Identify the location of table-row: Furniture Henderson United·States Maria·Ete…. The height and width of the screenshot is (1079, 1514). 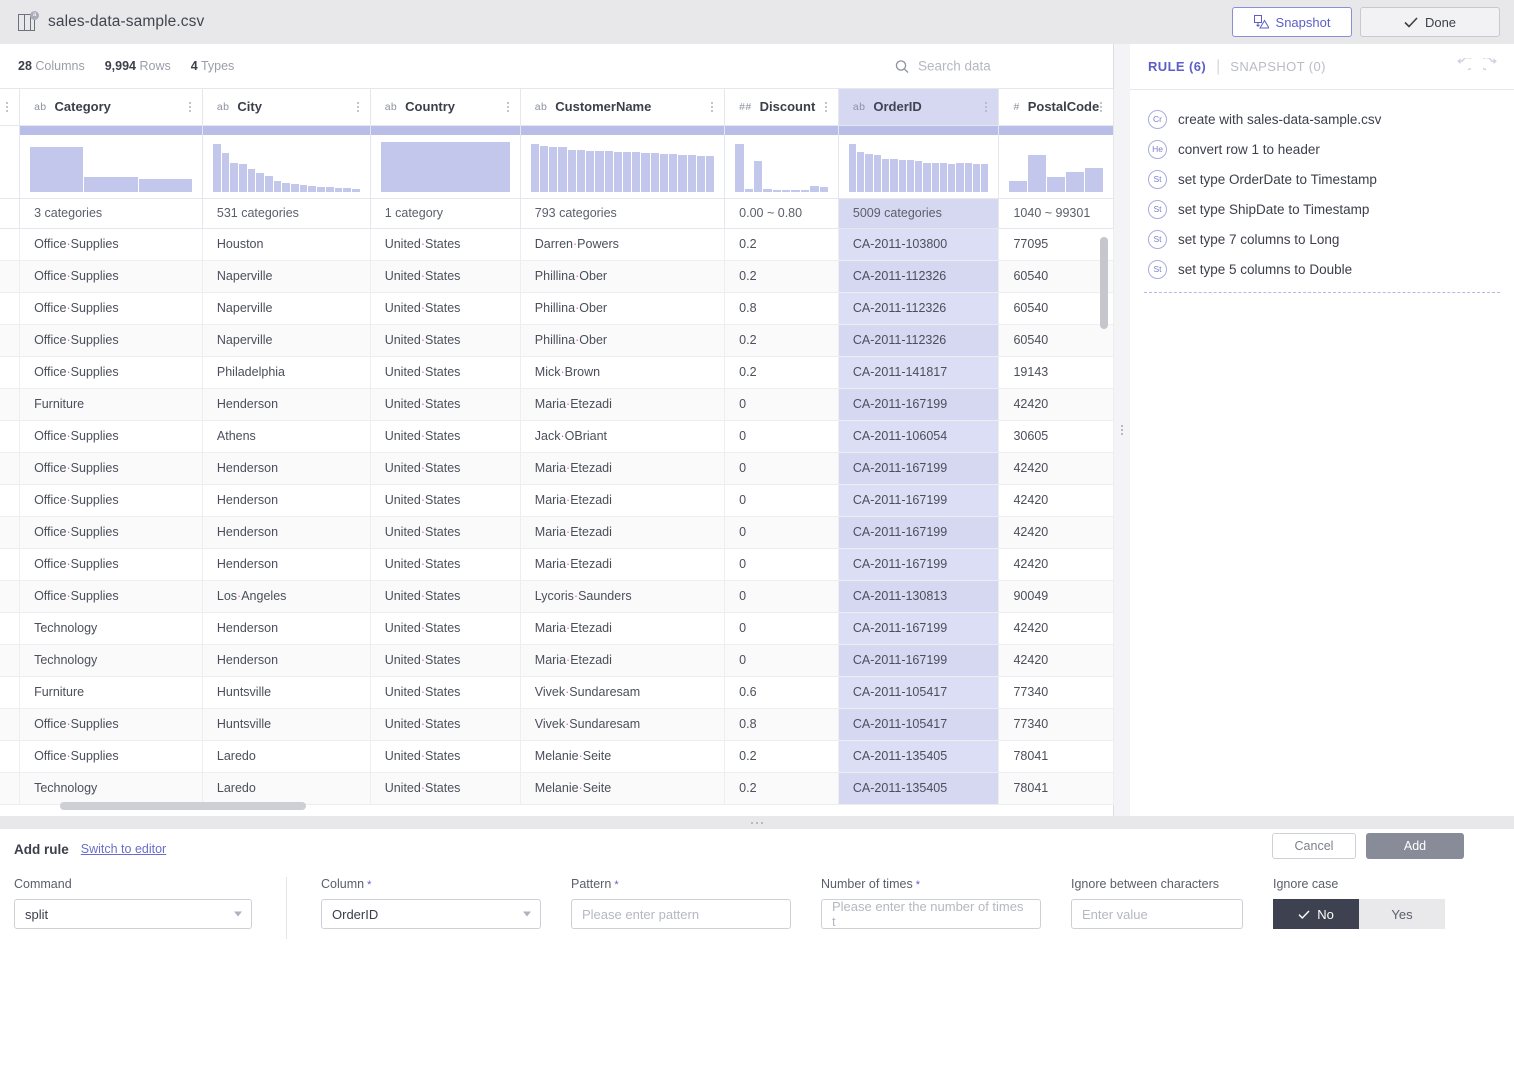
(557, 404).